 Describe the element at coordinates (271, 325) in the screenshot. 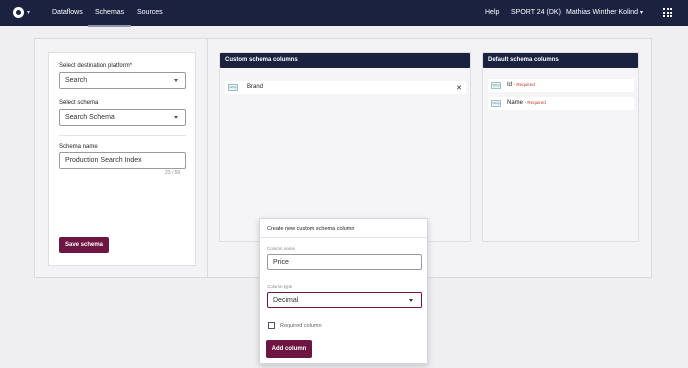

I see `required-checkbox` at that location.